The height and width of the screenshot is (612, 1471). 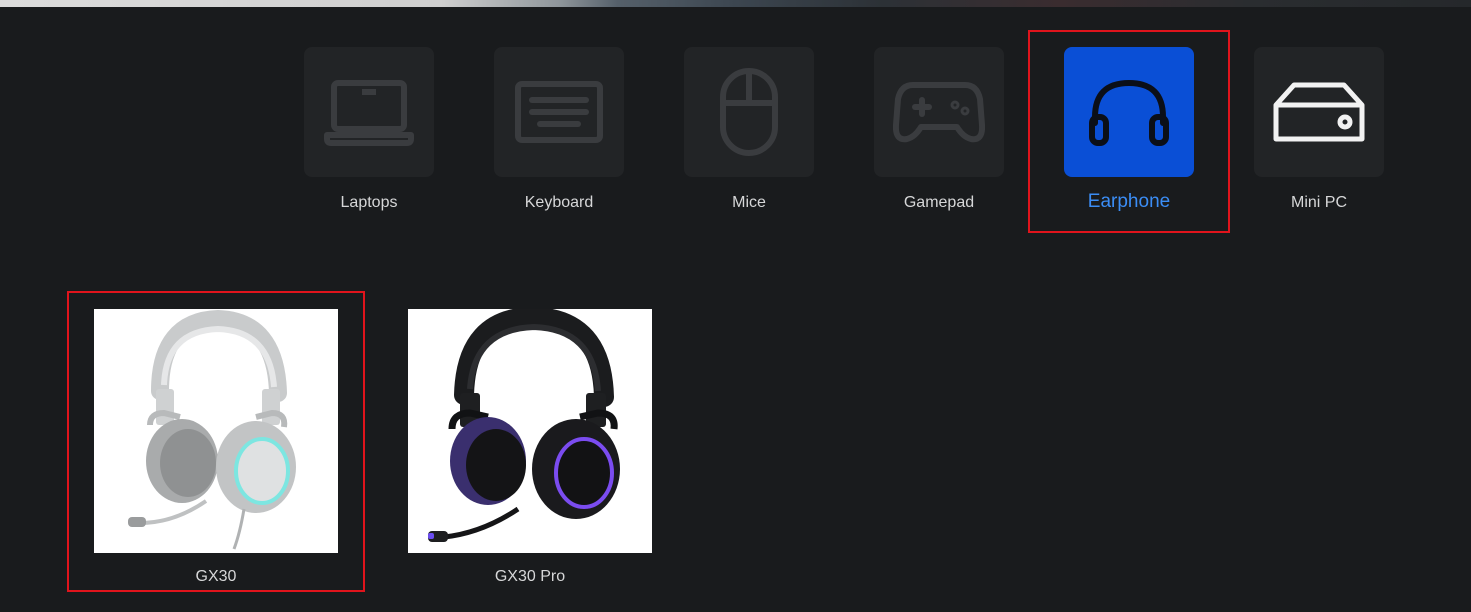 What do you see at coordinates (1129, 201) in the screenshot?
I see `category-label: Earphone` at bounding box center [1129, 201].